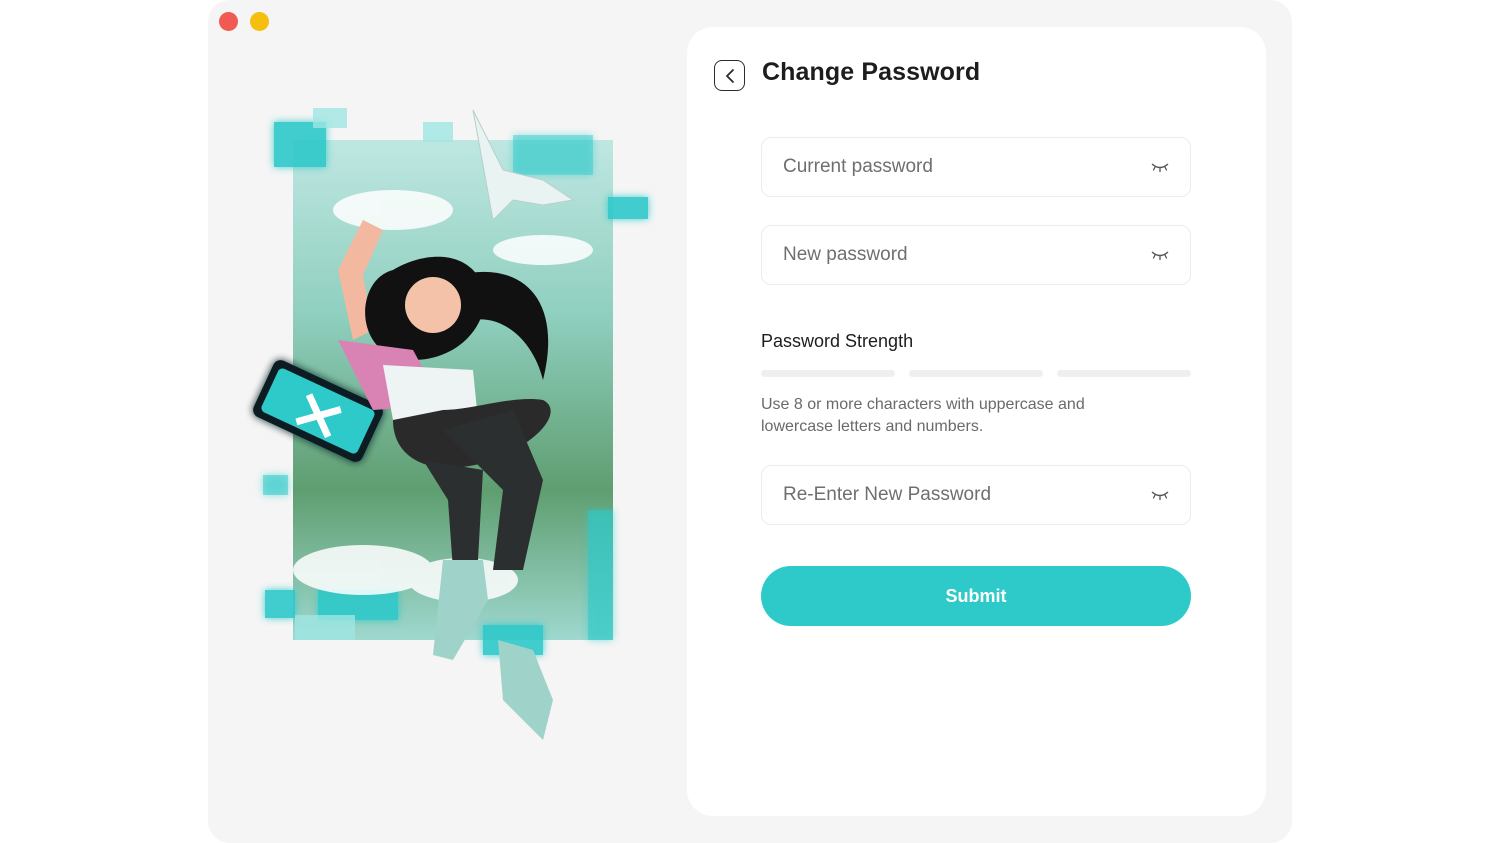 This screenshot has height=843, width=1500. What do you see at coordinates (871, 72) in the screenshot?
I see `page-title: Change Password` at bounding box center [871, 72].